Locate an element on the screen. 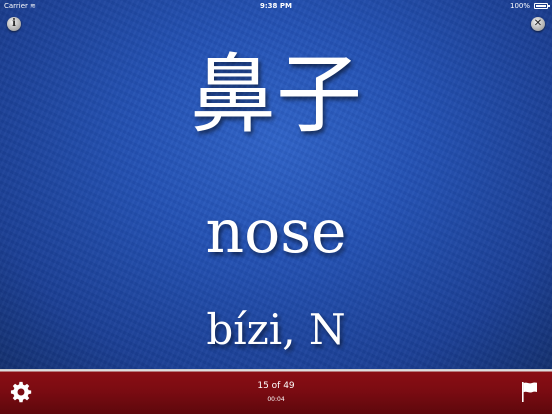 This screenshot has width=552, height=414. status-time: 9:38 PM is located at coordinates (276, 6).